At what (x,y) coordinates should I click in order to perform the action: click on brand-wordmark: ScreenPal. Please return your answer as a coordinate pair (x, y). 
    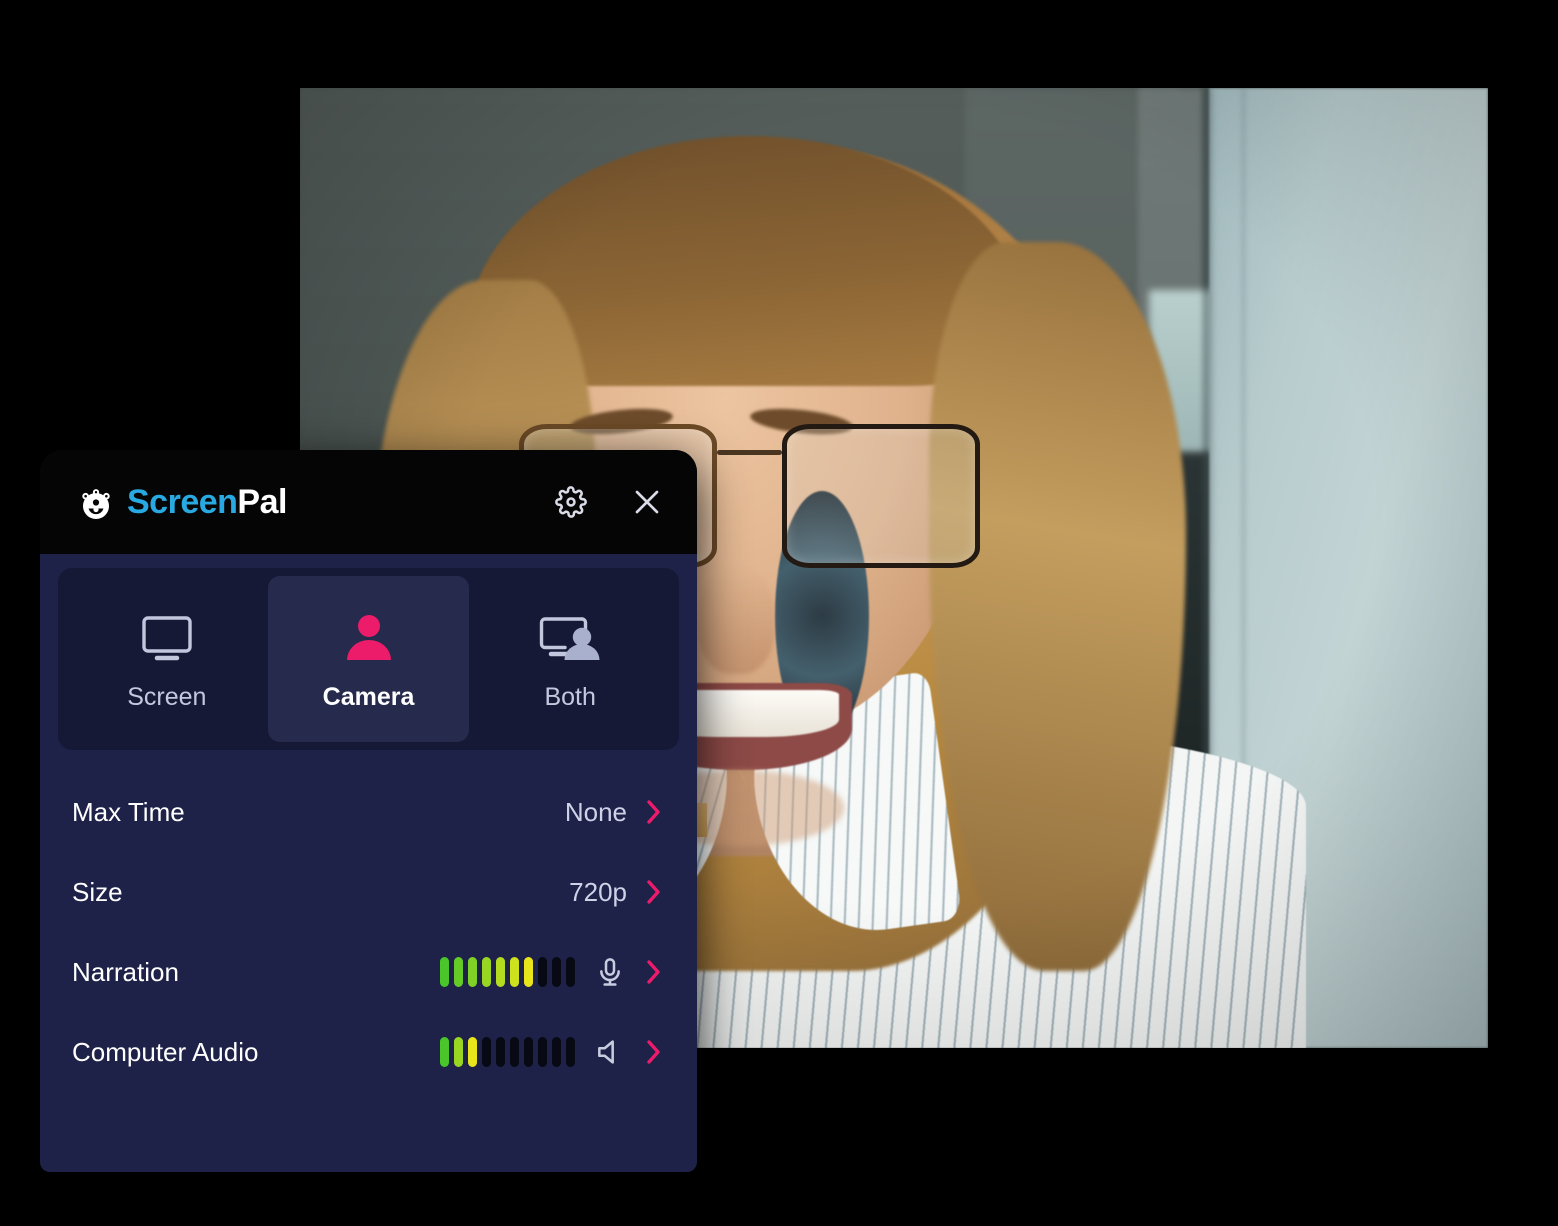
    Looking at the image, I should click on (207, 502).